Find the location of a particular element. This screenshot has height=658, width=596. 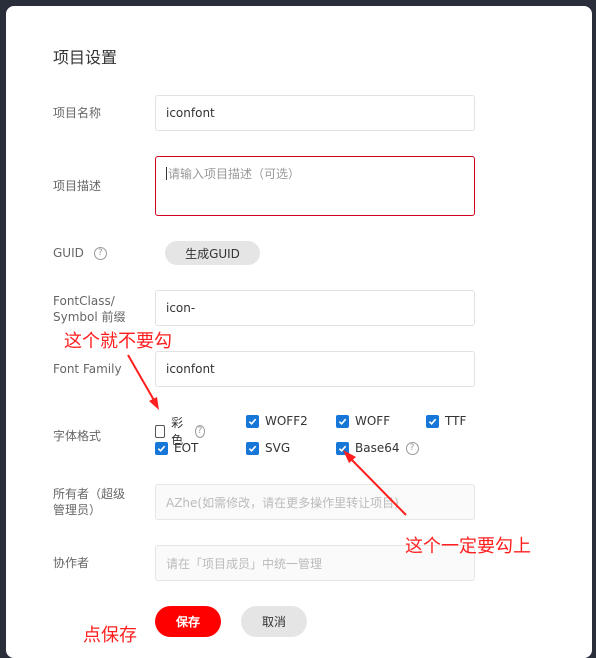

project-desc-textarea: 请输入项目描述（可选） is located at coordinates (315, 186).